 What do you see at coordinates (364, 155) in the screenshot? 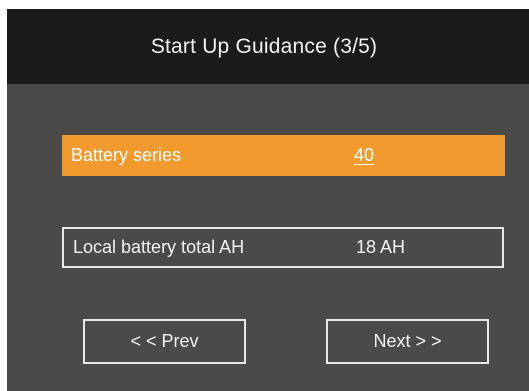
I see `battery-series-value: 40` at bounding box center [364, 155].